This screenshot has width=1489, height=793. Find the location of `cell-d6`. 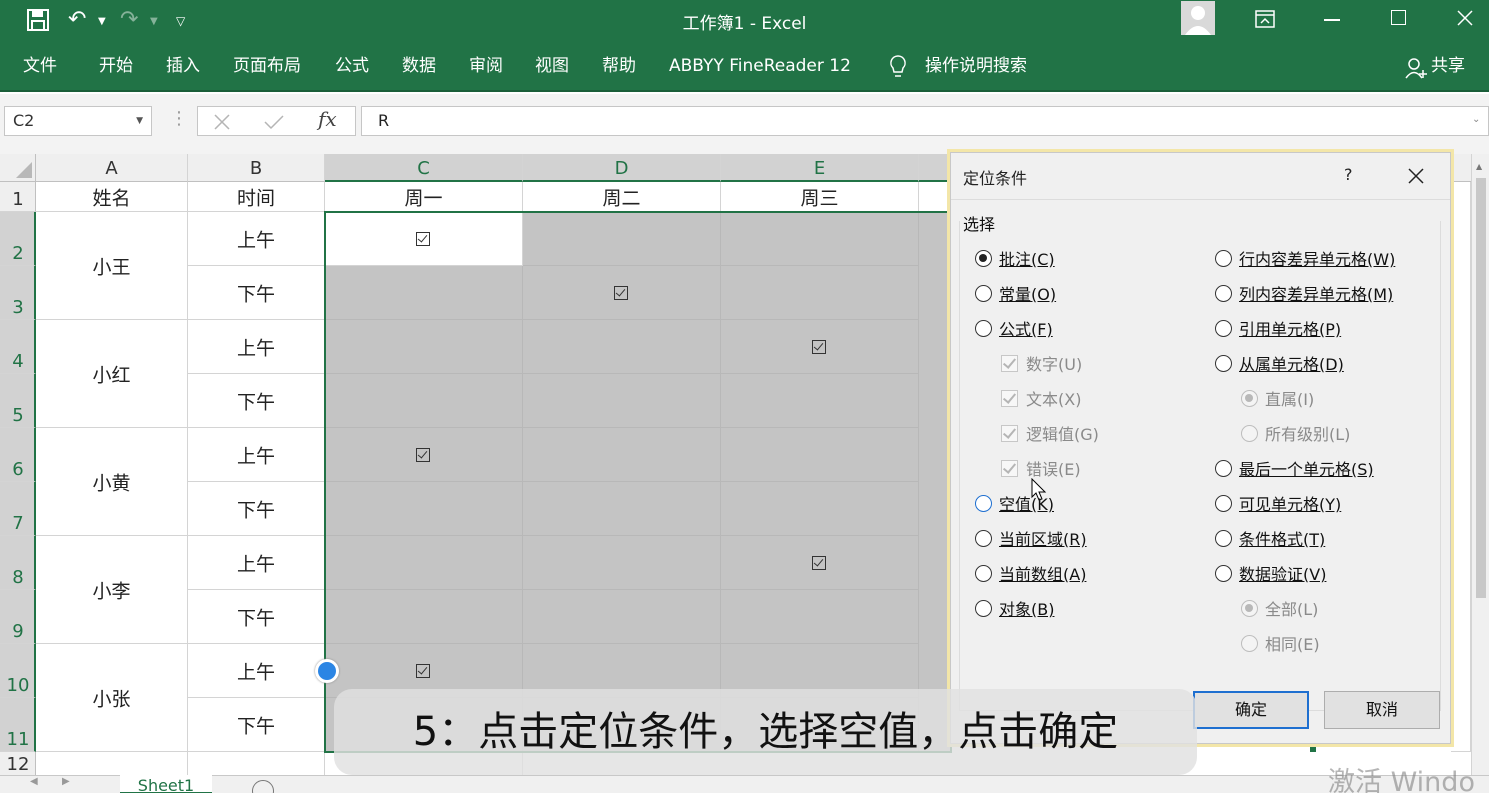

cell-d6 is located at coordinates (622, 455).